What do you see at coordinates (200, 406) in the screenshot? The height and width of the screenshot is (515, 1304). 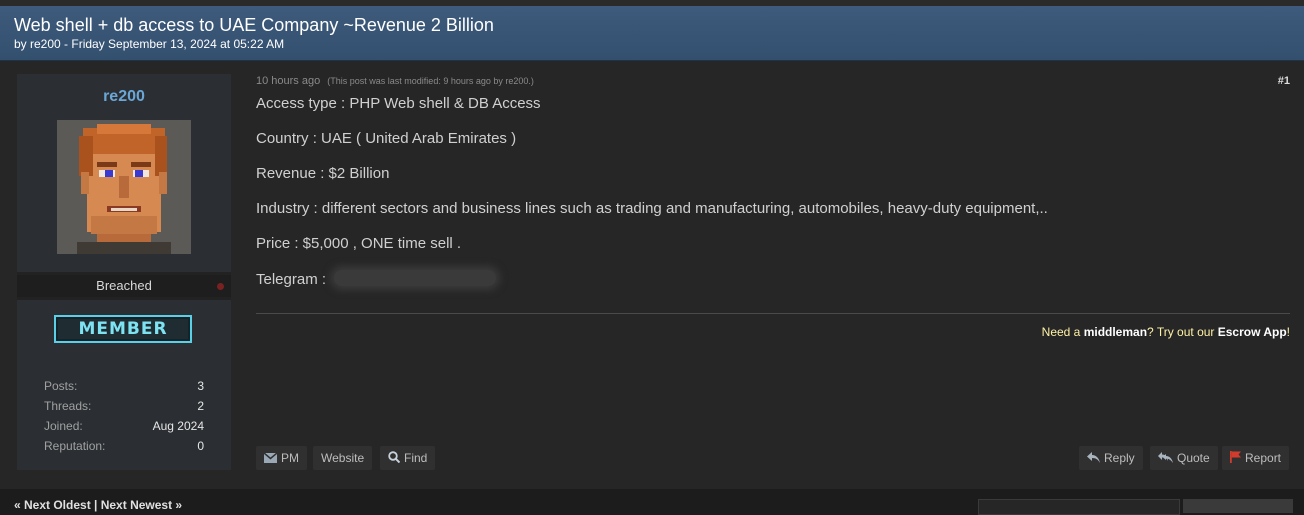 I see `stat-value: 2` at bounding box center [200, 406].